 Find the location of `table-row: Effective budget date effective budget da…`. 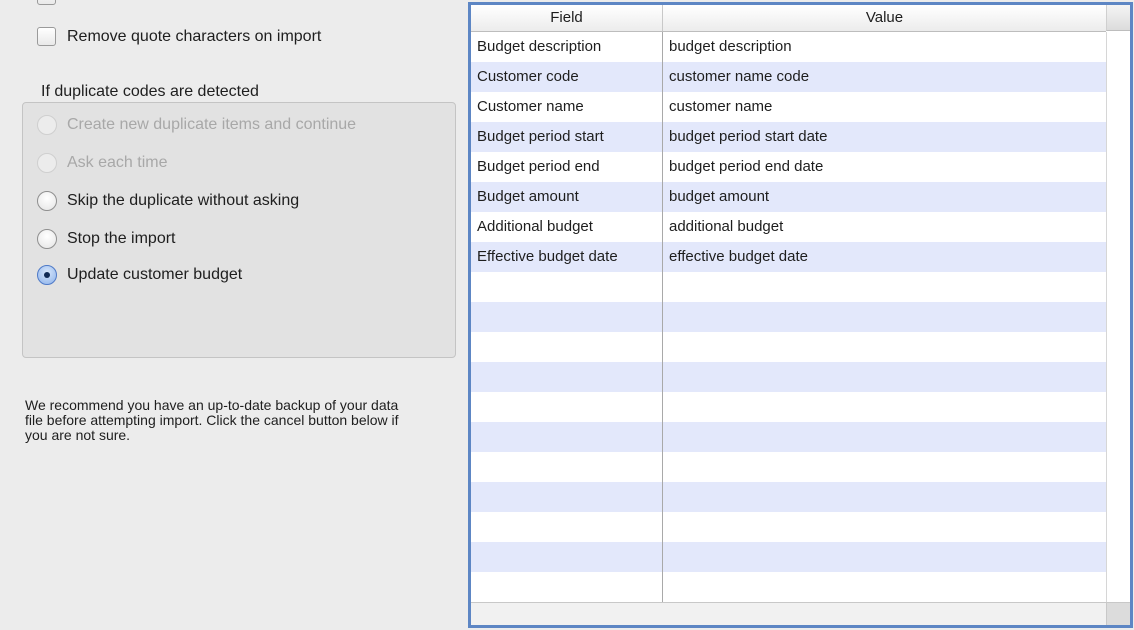

table-row: Effective budget date effective budget da… is located at coordinates (788, 257).